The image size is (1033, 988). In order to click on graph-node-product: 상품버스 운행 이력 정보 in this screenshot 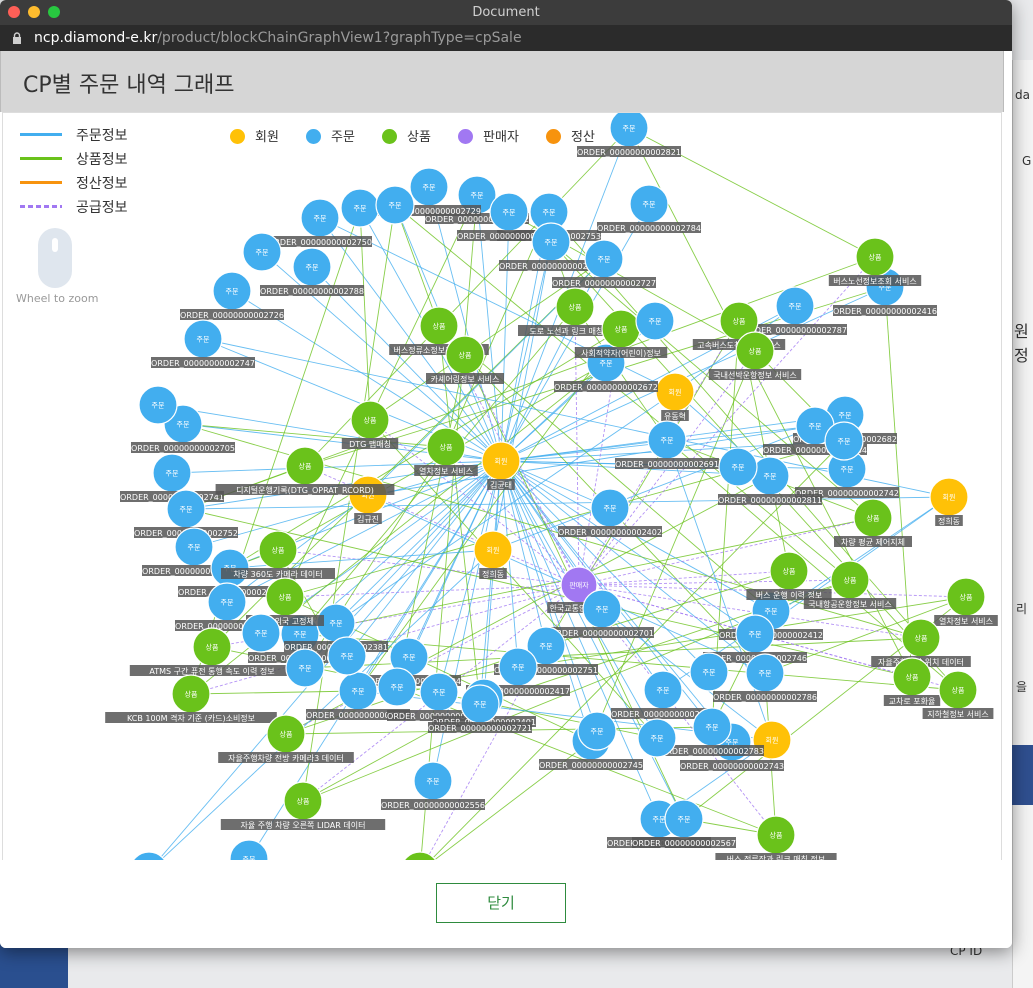, I will do `click(789, 575)`.